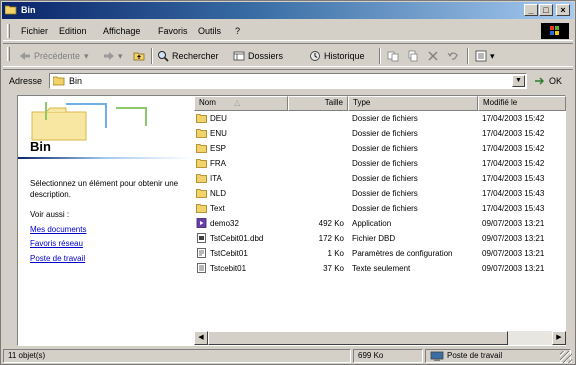 This screenshot has height=365, width=576. What do you see at coordinates (217, 208) in the screenshot?
I see `file-name: Text` at bounding box center [217, 208].